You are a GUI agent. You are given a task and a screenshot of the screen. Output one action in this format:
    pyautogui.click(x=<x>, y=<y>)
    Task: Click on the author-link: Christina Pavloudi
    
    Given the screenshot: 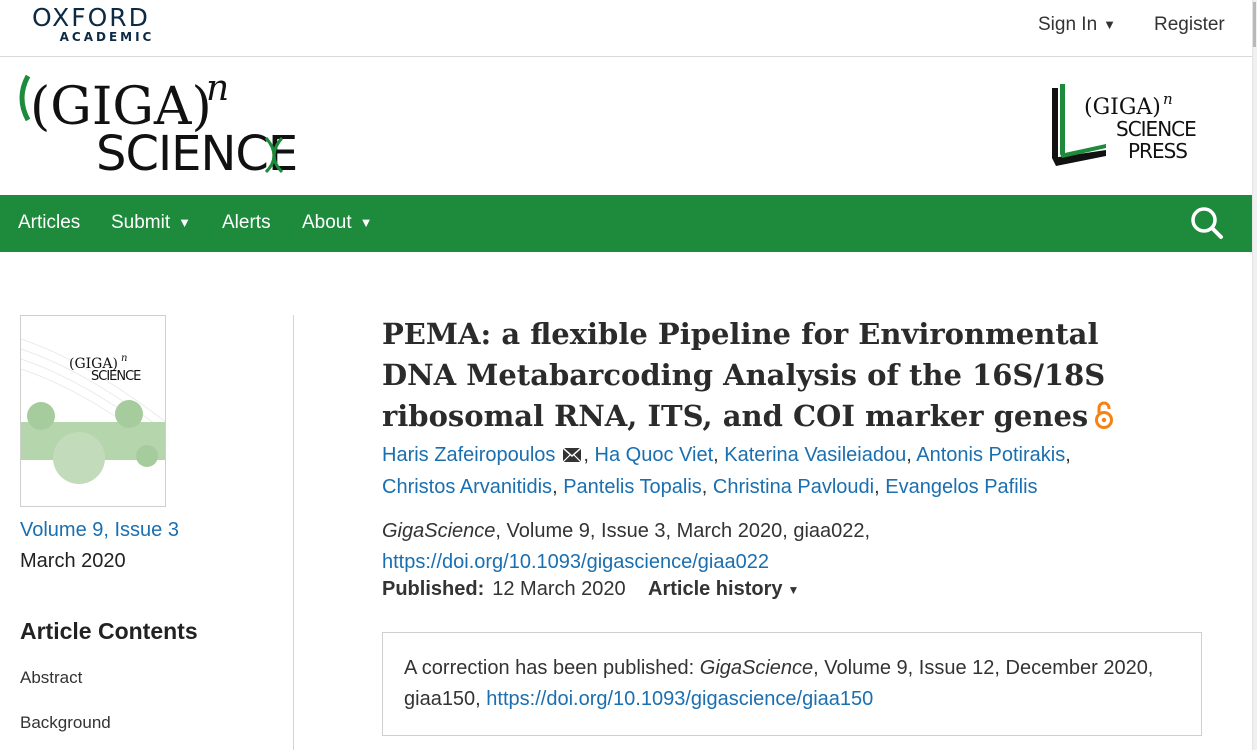 What is the action you would take?
    pyautogui.click(x=793, y=487)
    